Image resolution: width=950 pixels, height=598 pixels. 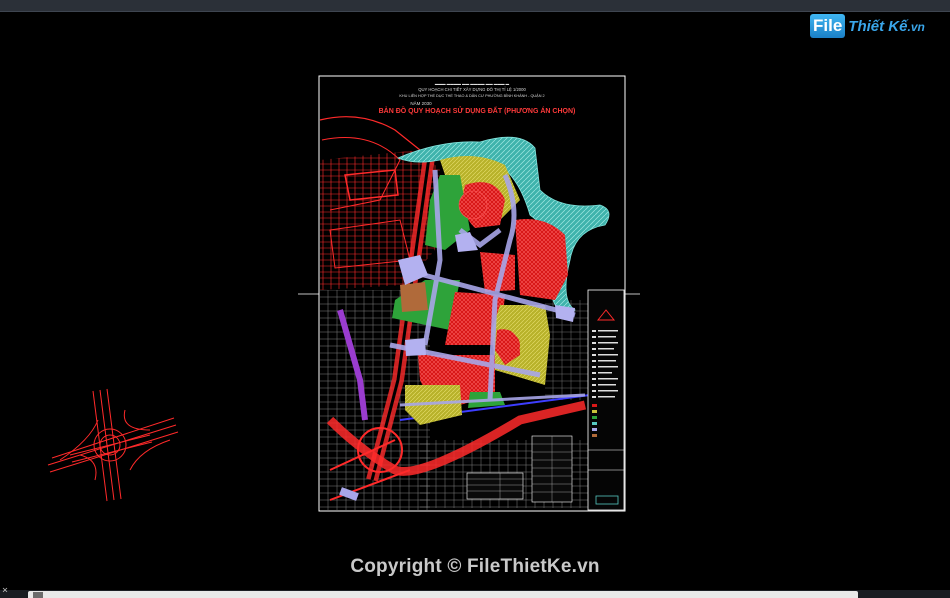 I want to click on sheet-year: NĂM 2030, so click(x=421, y=103).